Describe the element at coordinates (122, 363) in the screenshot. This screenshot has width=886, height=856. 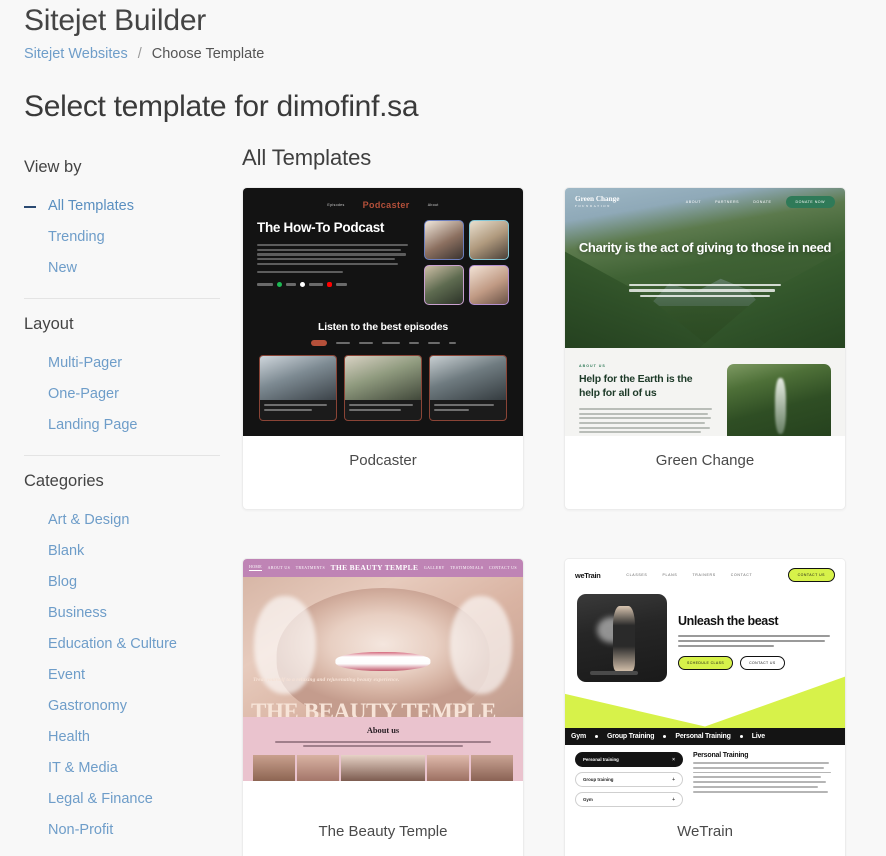
I see `sidebar-item-multi-pager: Multi-Pager` at that location.